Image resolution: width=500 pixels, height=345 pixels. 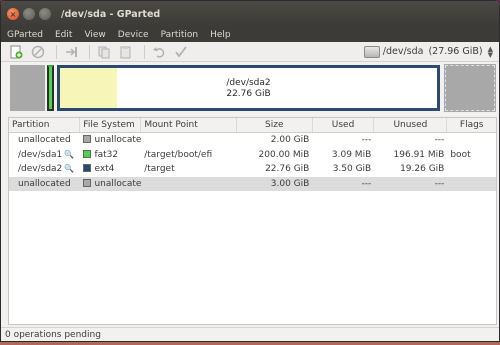 I want to click on paste-button, so click(x=126, y=52).